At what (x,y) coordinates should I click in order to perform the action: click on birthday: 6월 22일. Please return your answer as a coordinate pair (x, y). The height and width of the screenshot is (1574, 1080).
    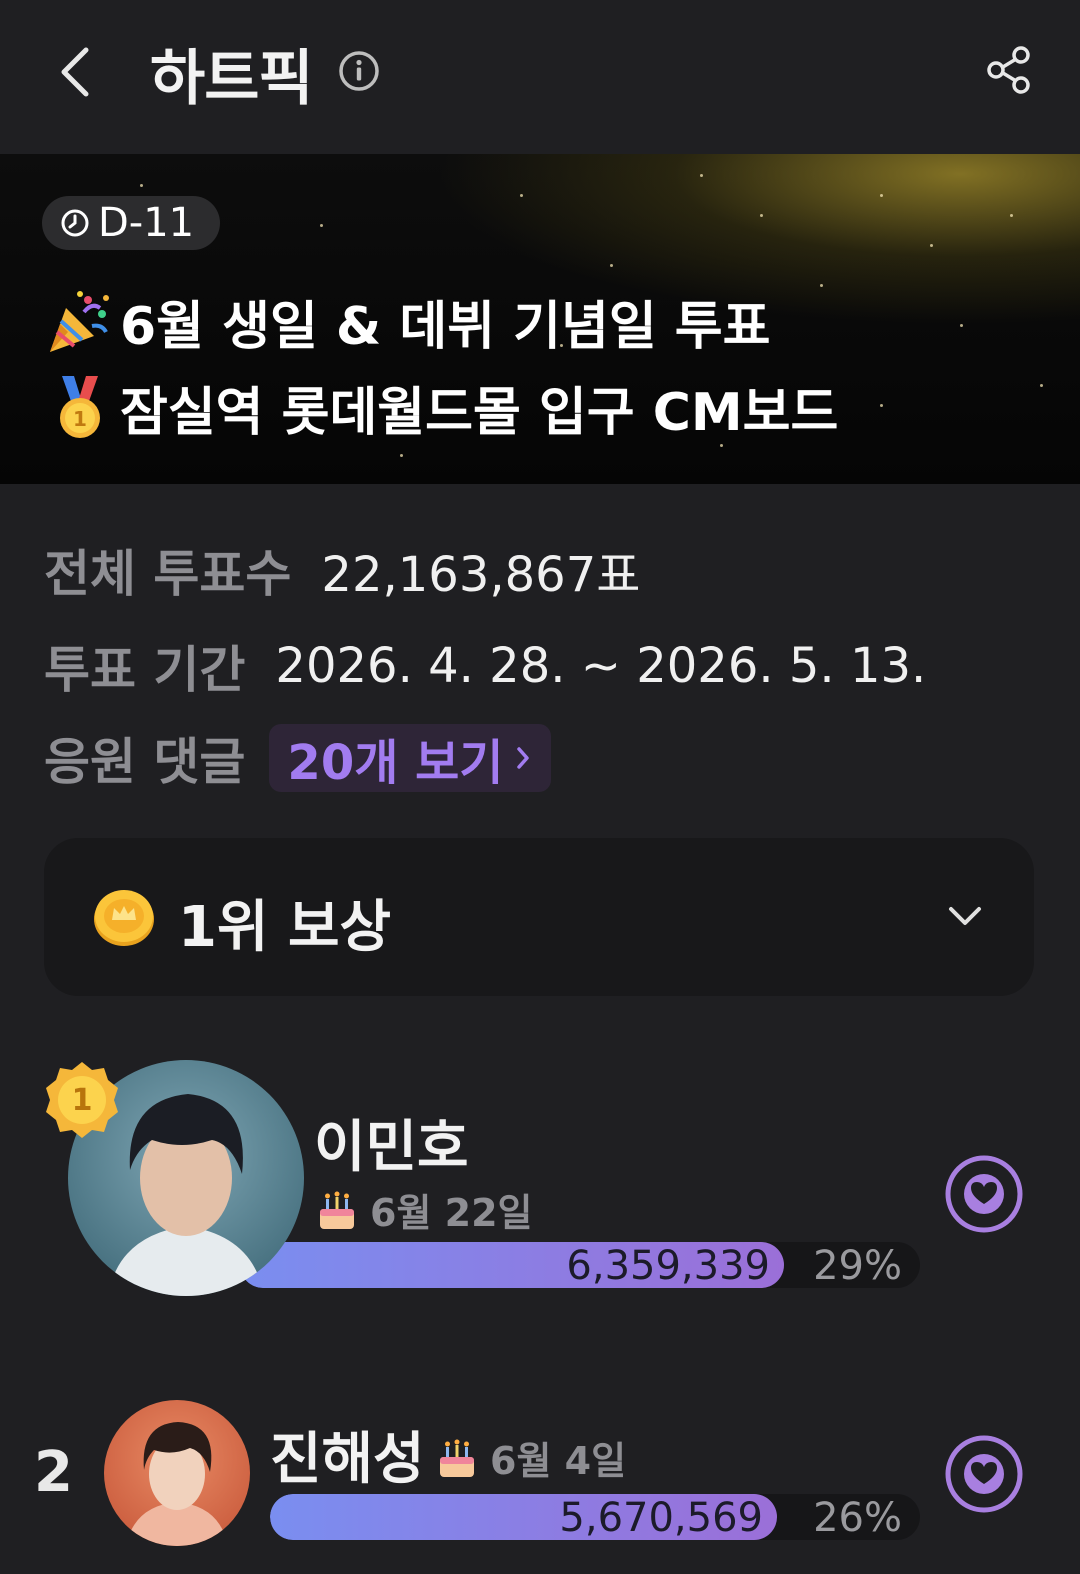
    Looking at the image, I should click on (423, 1209).